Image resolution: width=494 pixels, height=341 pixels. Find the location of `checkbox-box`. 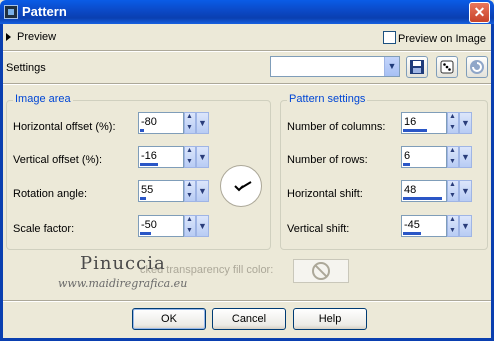

checkbox-box is located at coordinates (389, 37).